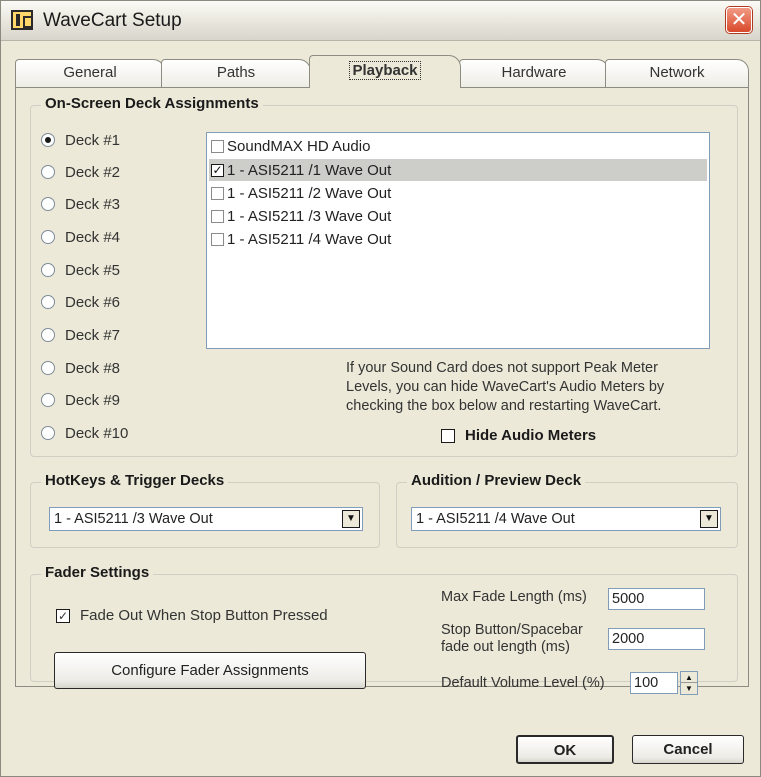 This screenshot has width=761, height=777. I want to click on tab-playback-label: Playback, so click(385, 70).